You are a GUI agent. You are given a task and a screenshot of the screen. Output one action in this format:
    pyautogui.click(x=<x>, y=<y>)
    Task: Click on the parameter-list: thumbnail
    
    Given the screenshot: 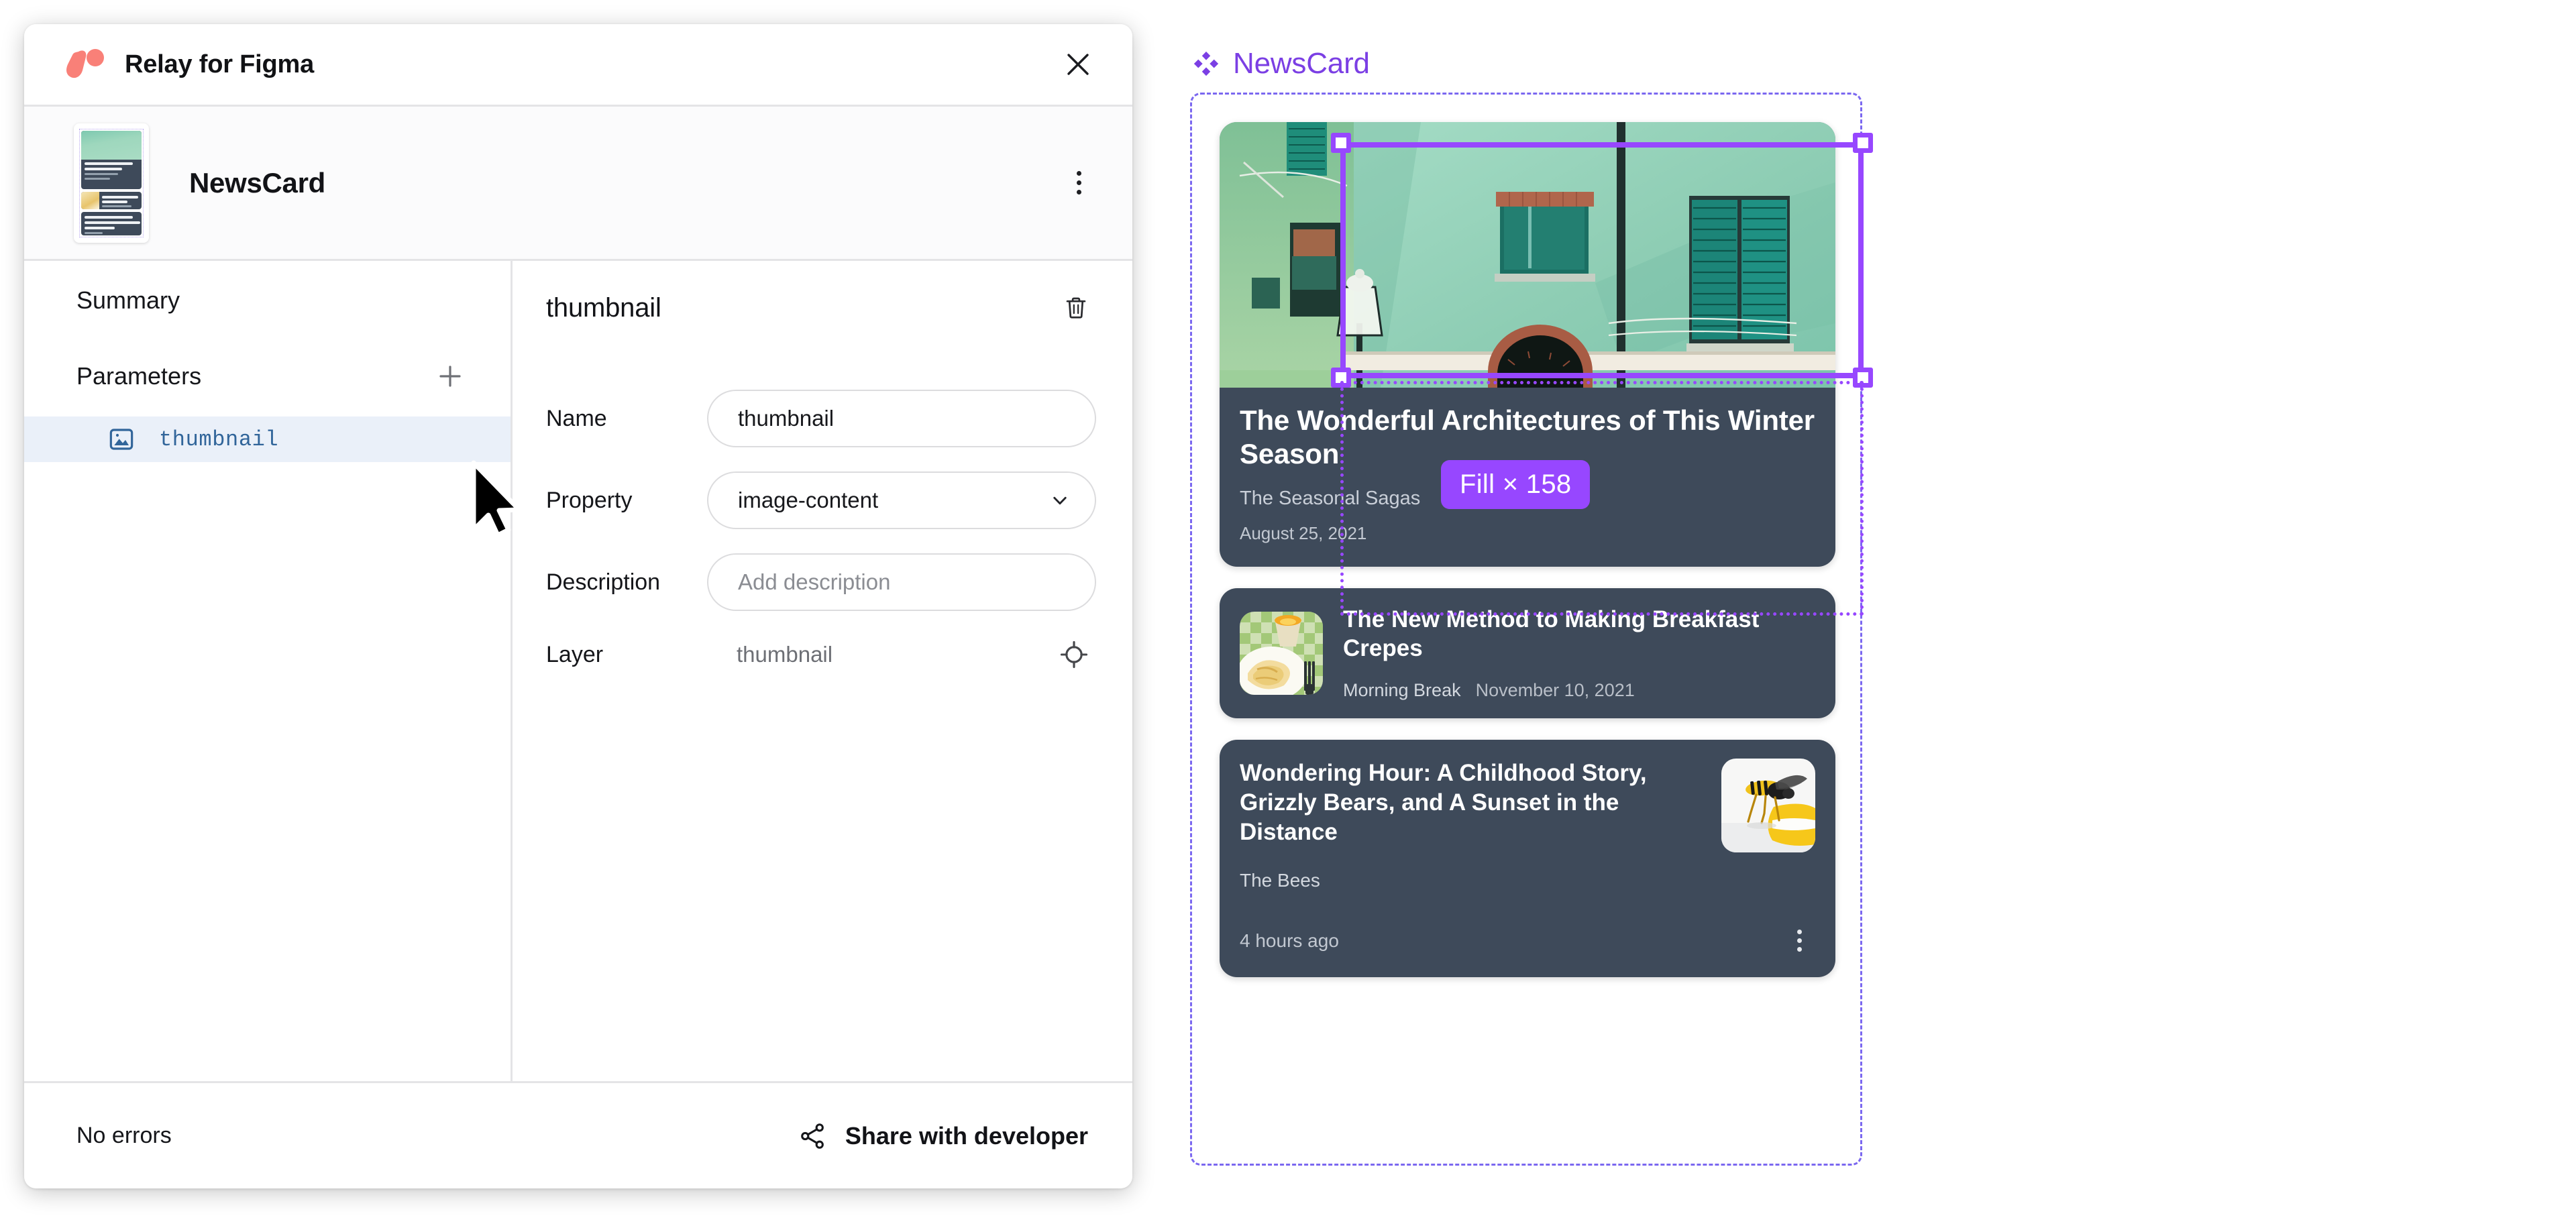 What is the action you would take?
    pyautogui.click(x=267, y=439)
    